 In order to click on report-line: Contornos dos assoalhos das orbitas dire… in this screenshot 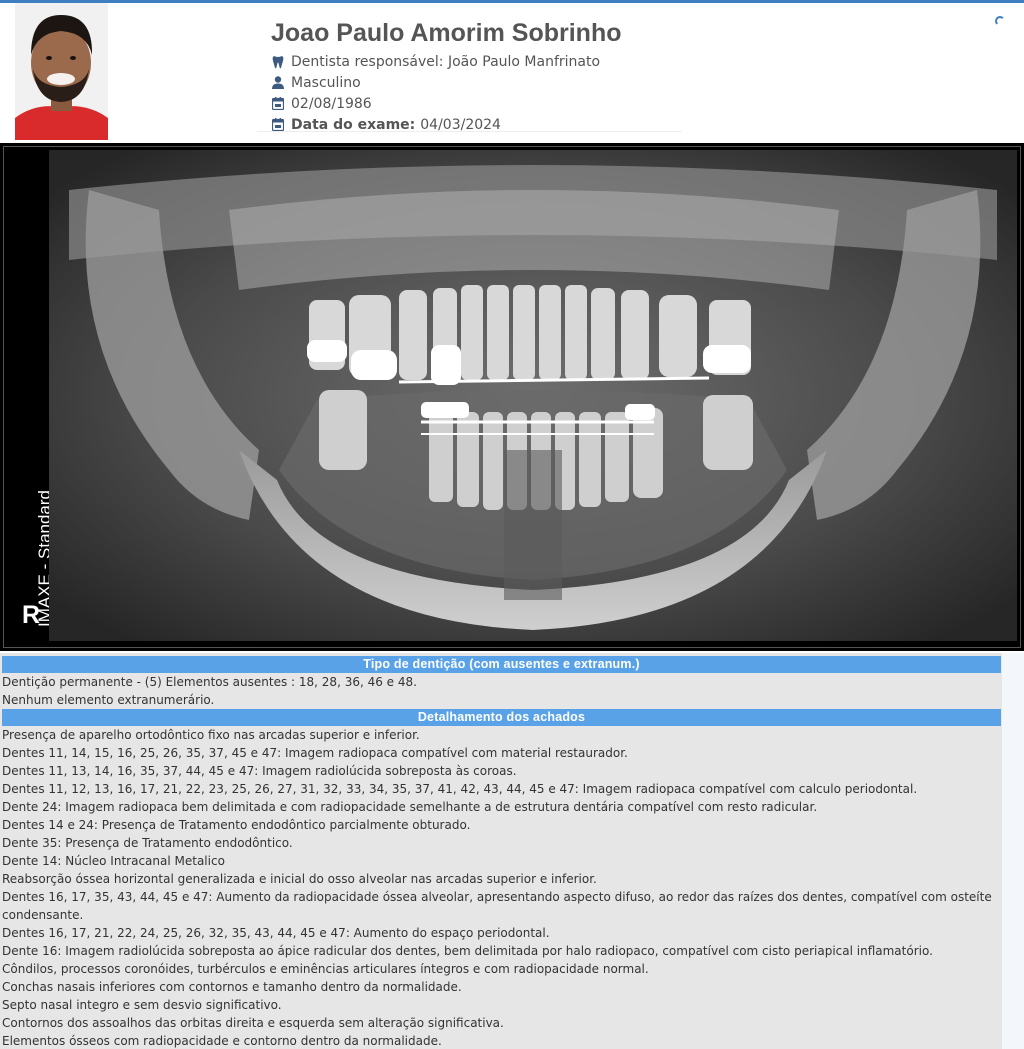, I will do `click(253, 1023)`.